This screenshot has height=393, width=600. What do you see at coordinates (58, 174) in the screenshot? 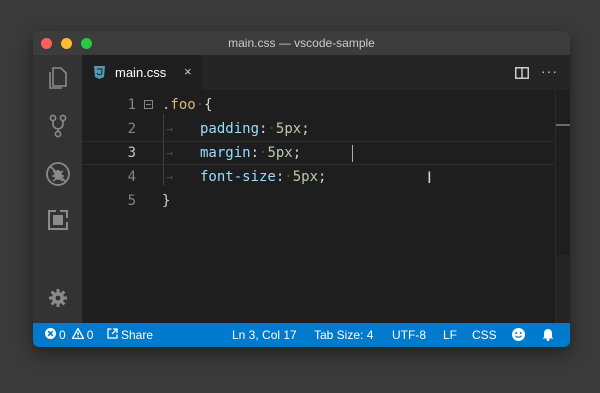
I see `debug-icon` at bounding box center [58, 174].